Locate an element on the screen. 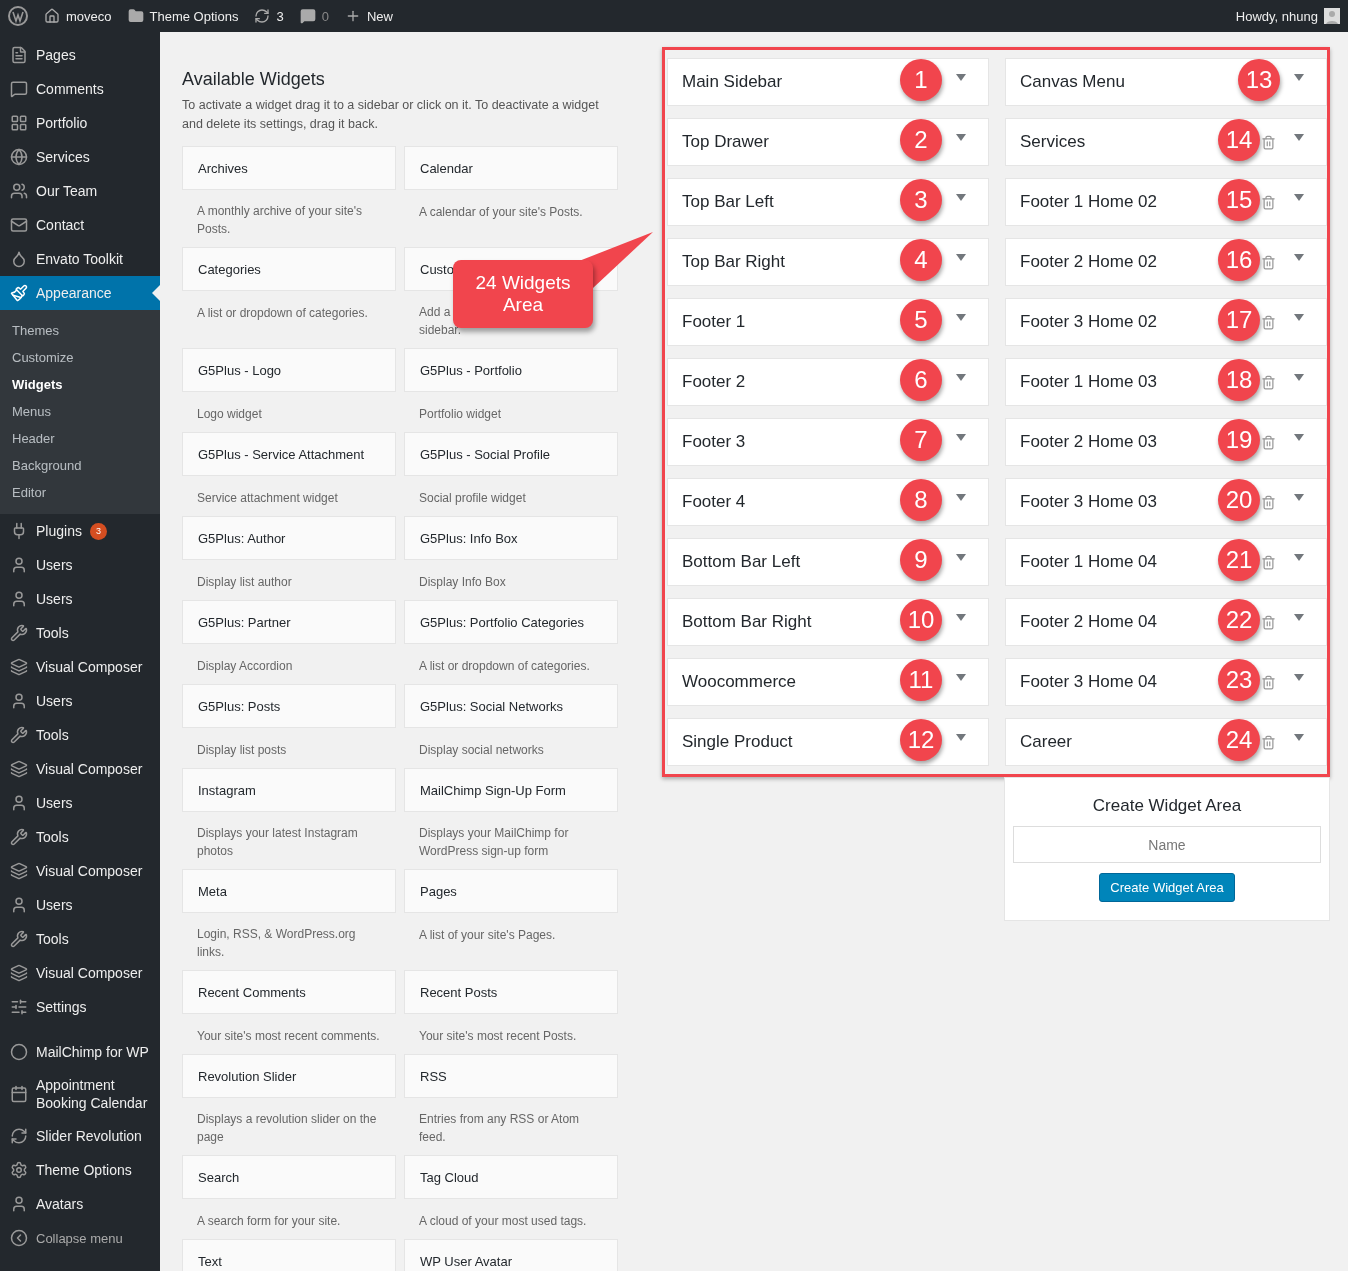 This screenshot has height=1271, width=1348. count-badge: 3 is located at coordinates (98, 531).